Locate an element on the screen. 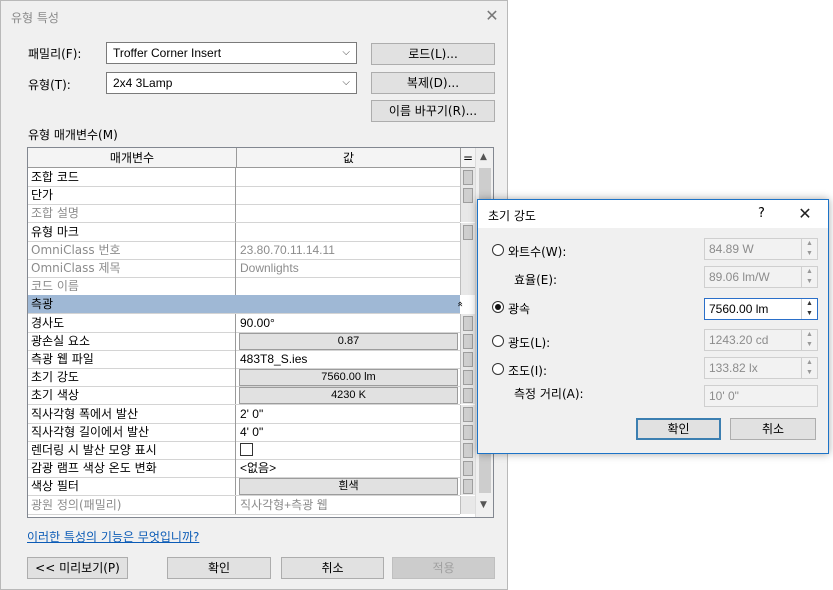 This screenshot has width=833, height=590. parameter-row: 광손실 요소 0.87 is located at coordinates (251, 341).